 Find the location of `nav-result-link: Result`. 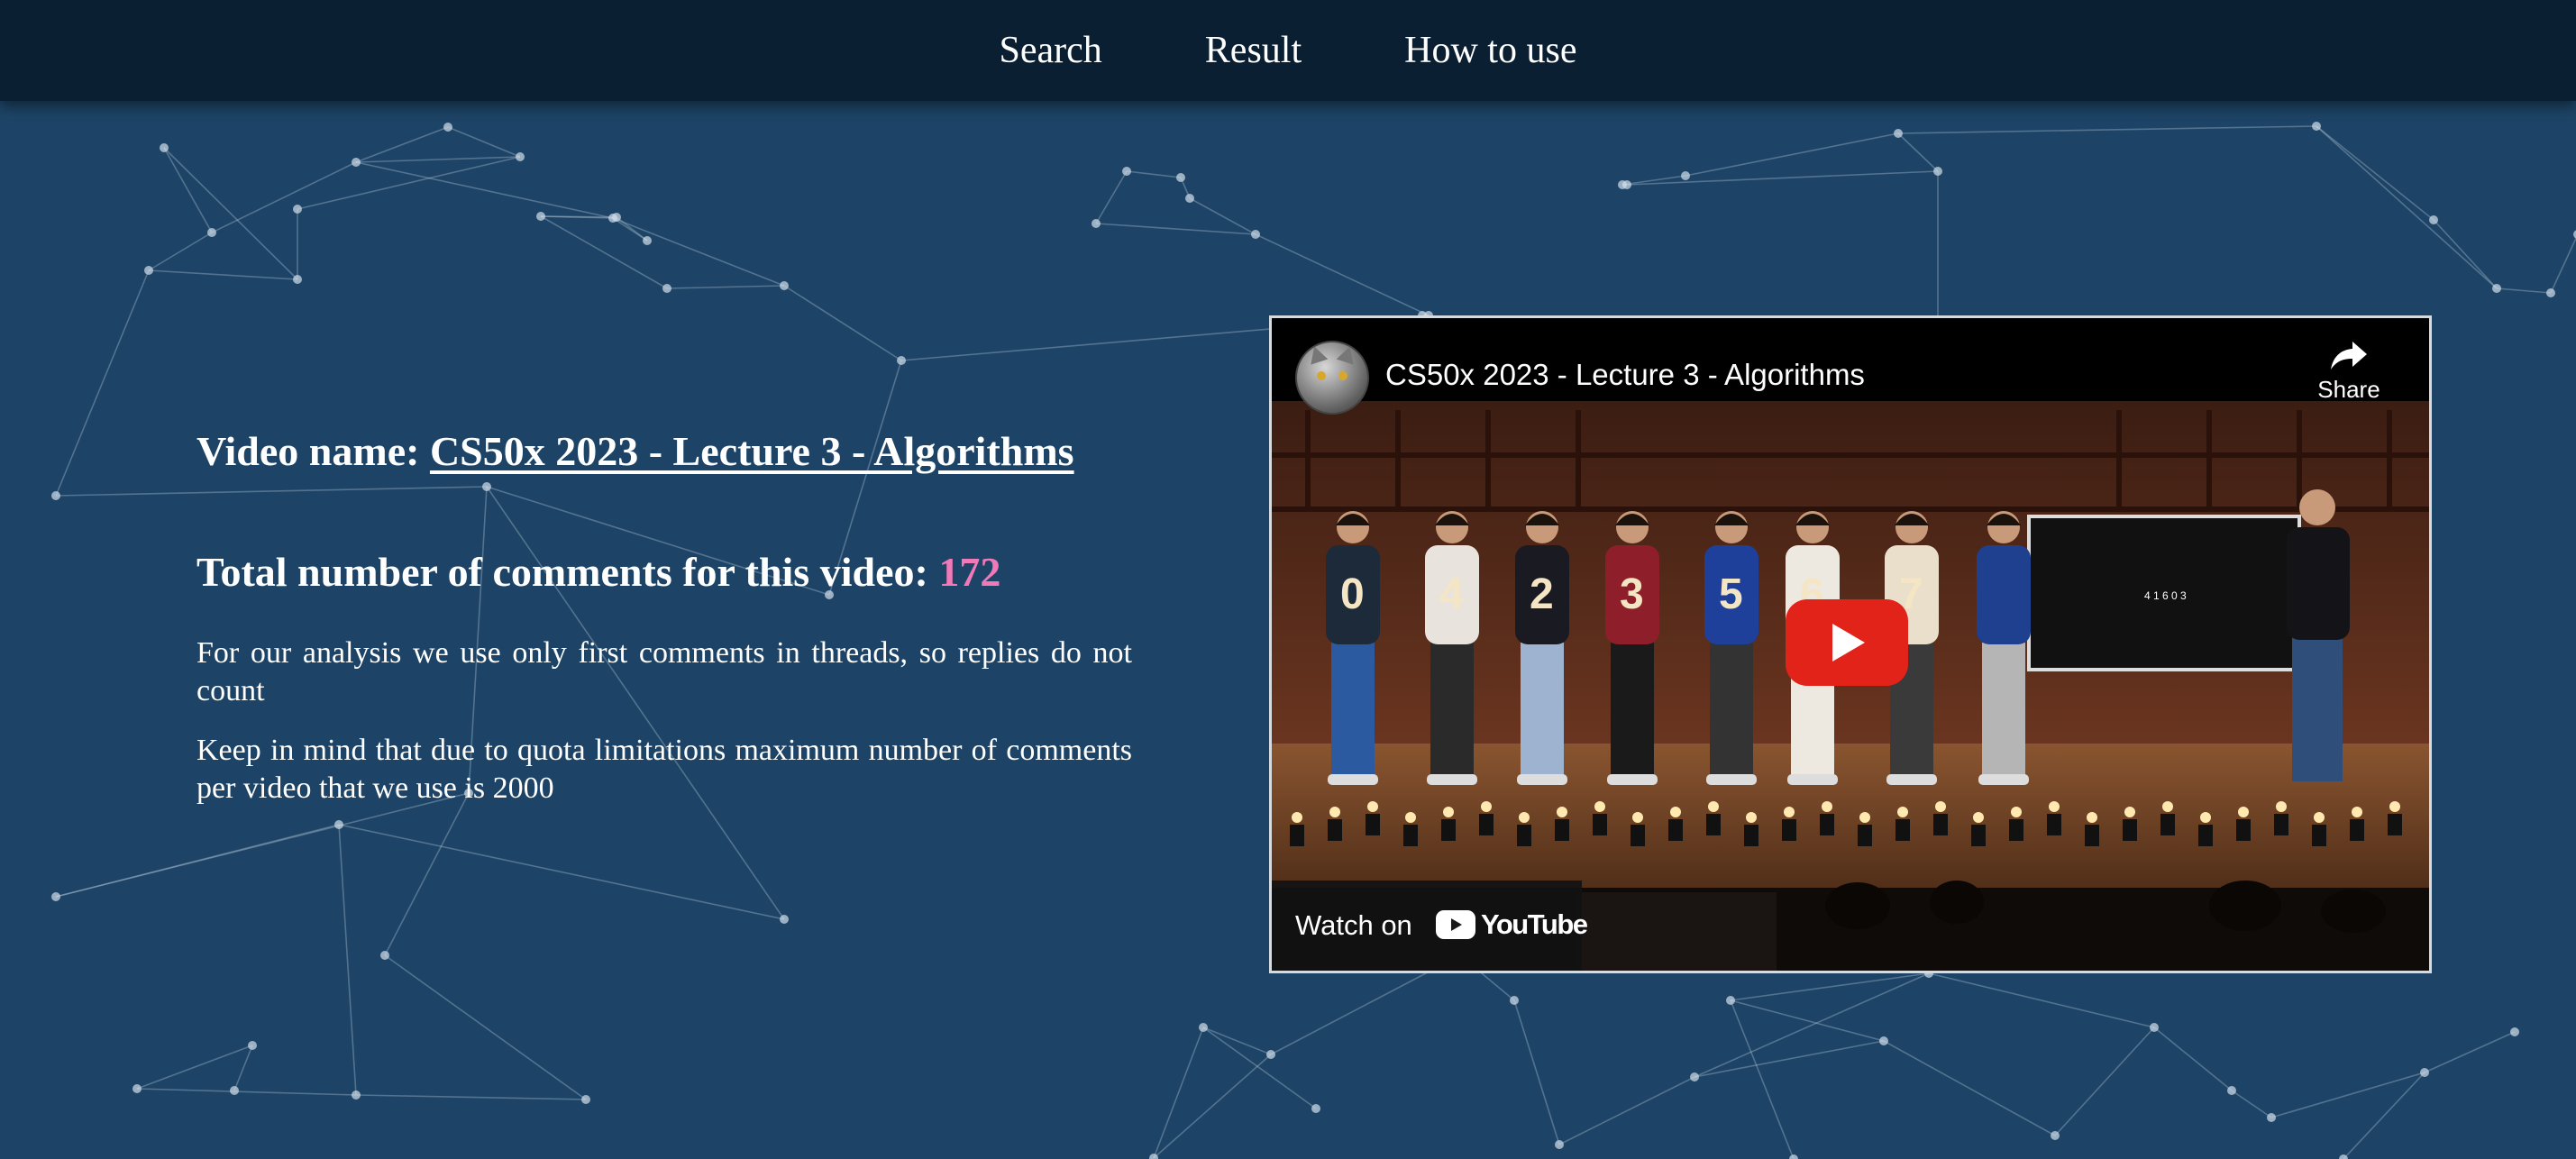

nav-result-link: Result is located at coordinates (1253, 51).